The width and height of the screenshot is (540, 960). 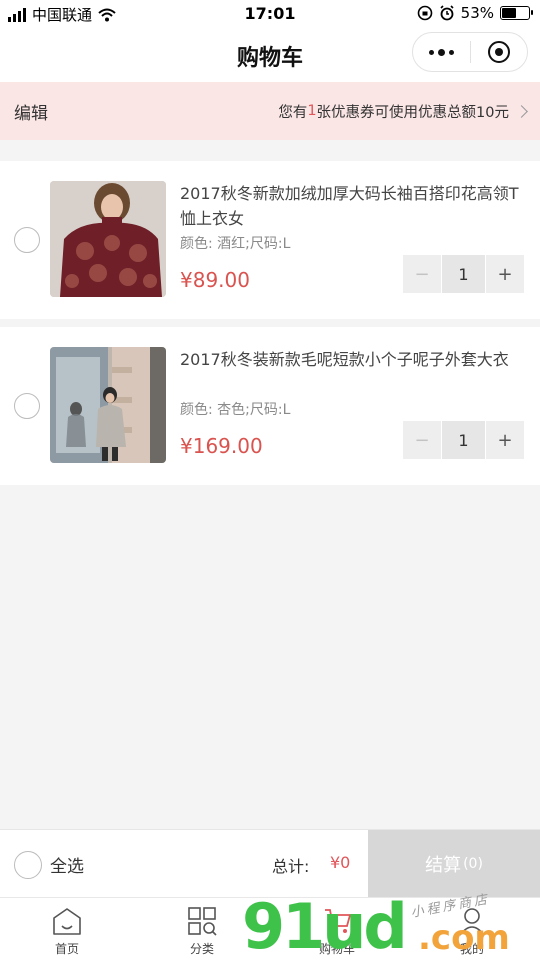 What do you see at coordinates (516, 13) in the screenshot?
I see `battery-icon` at bounding box center [516, 13].